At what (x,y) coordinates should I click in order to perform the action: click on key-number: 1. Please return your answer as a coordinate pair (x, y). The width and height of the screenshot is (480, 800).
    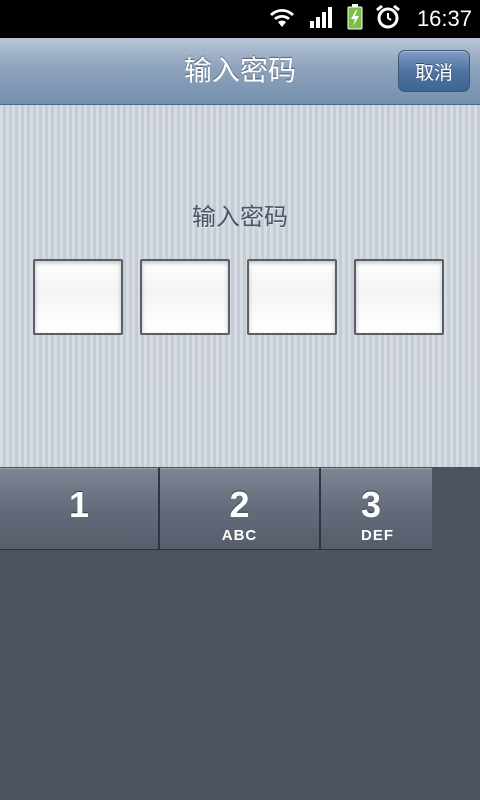
    Looking at the image, I should click on (79, 504).